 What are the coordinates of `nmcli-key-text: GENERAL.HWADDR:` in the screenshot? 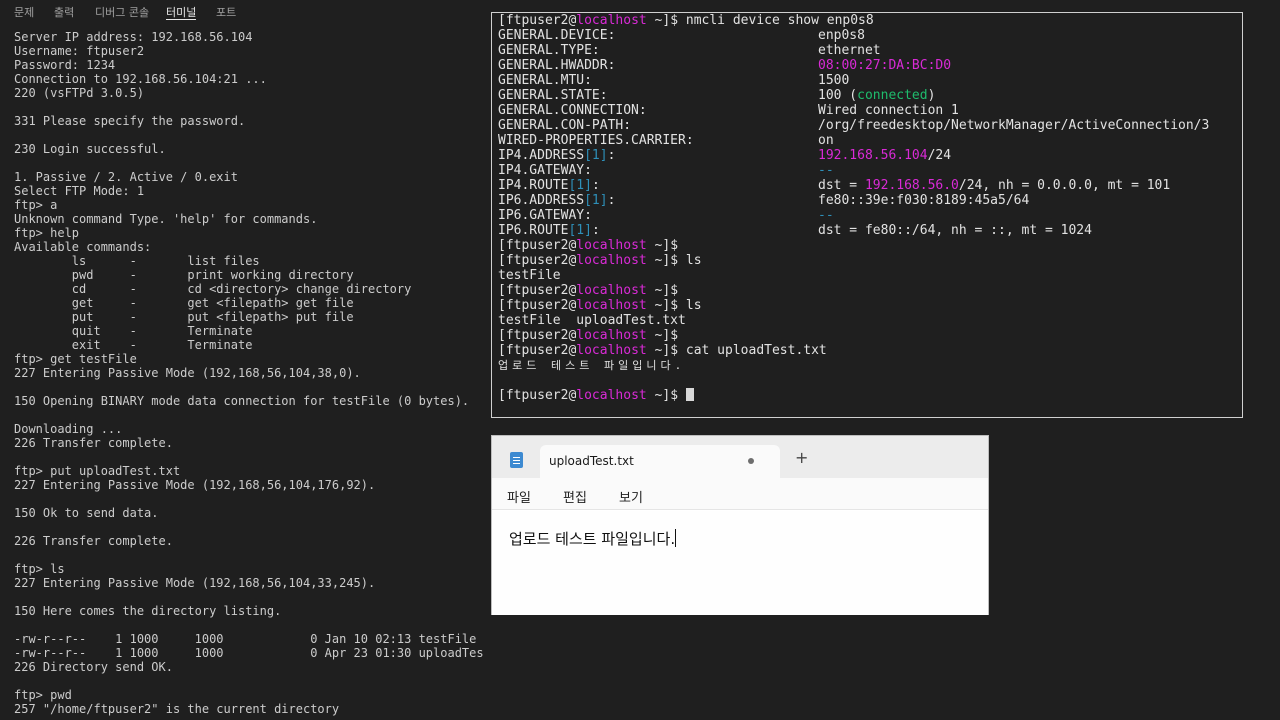 It's located at (557, 65).